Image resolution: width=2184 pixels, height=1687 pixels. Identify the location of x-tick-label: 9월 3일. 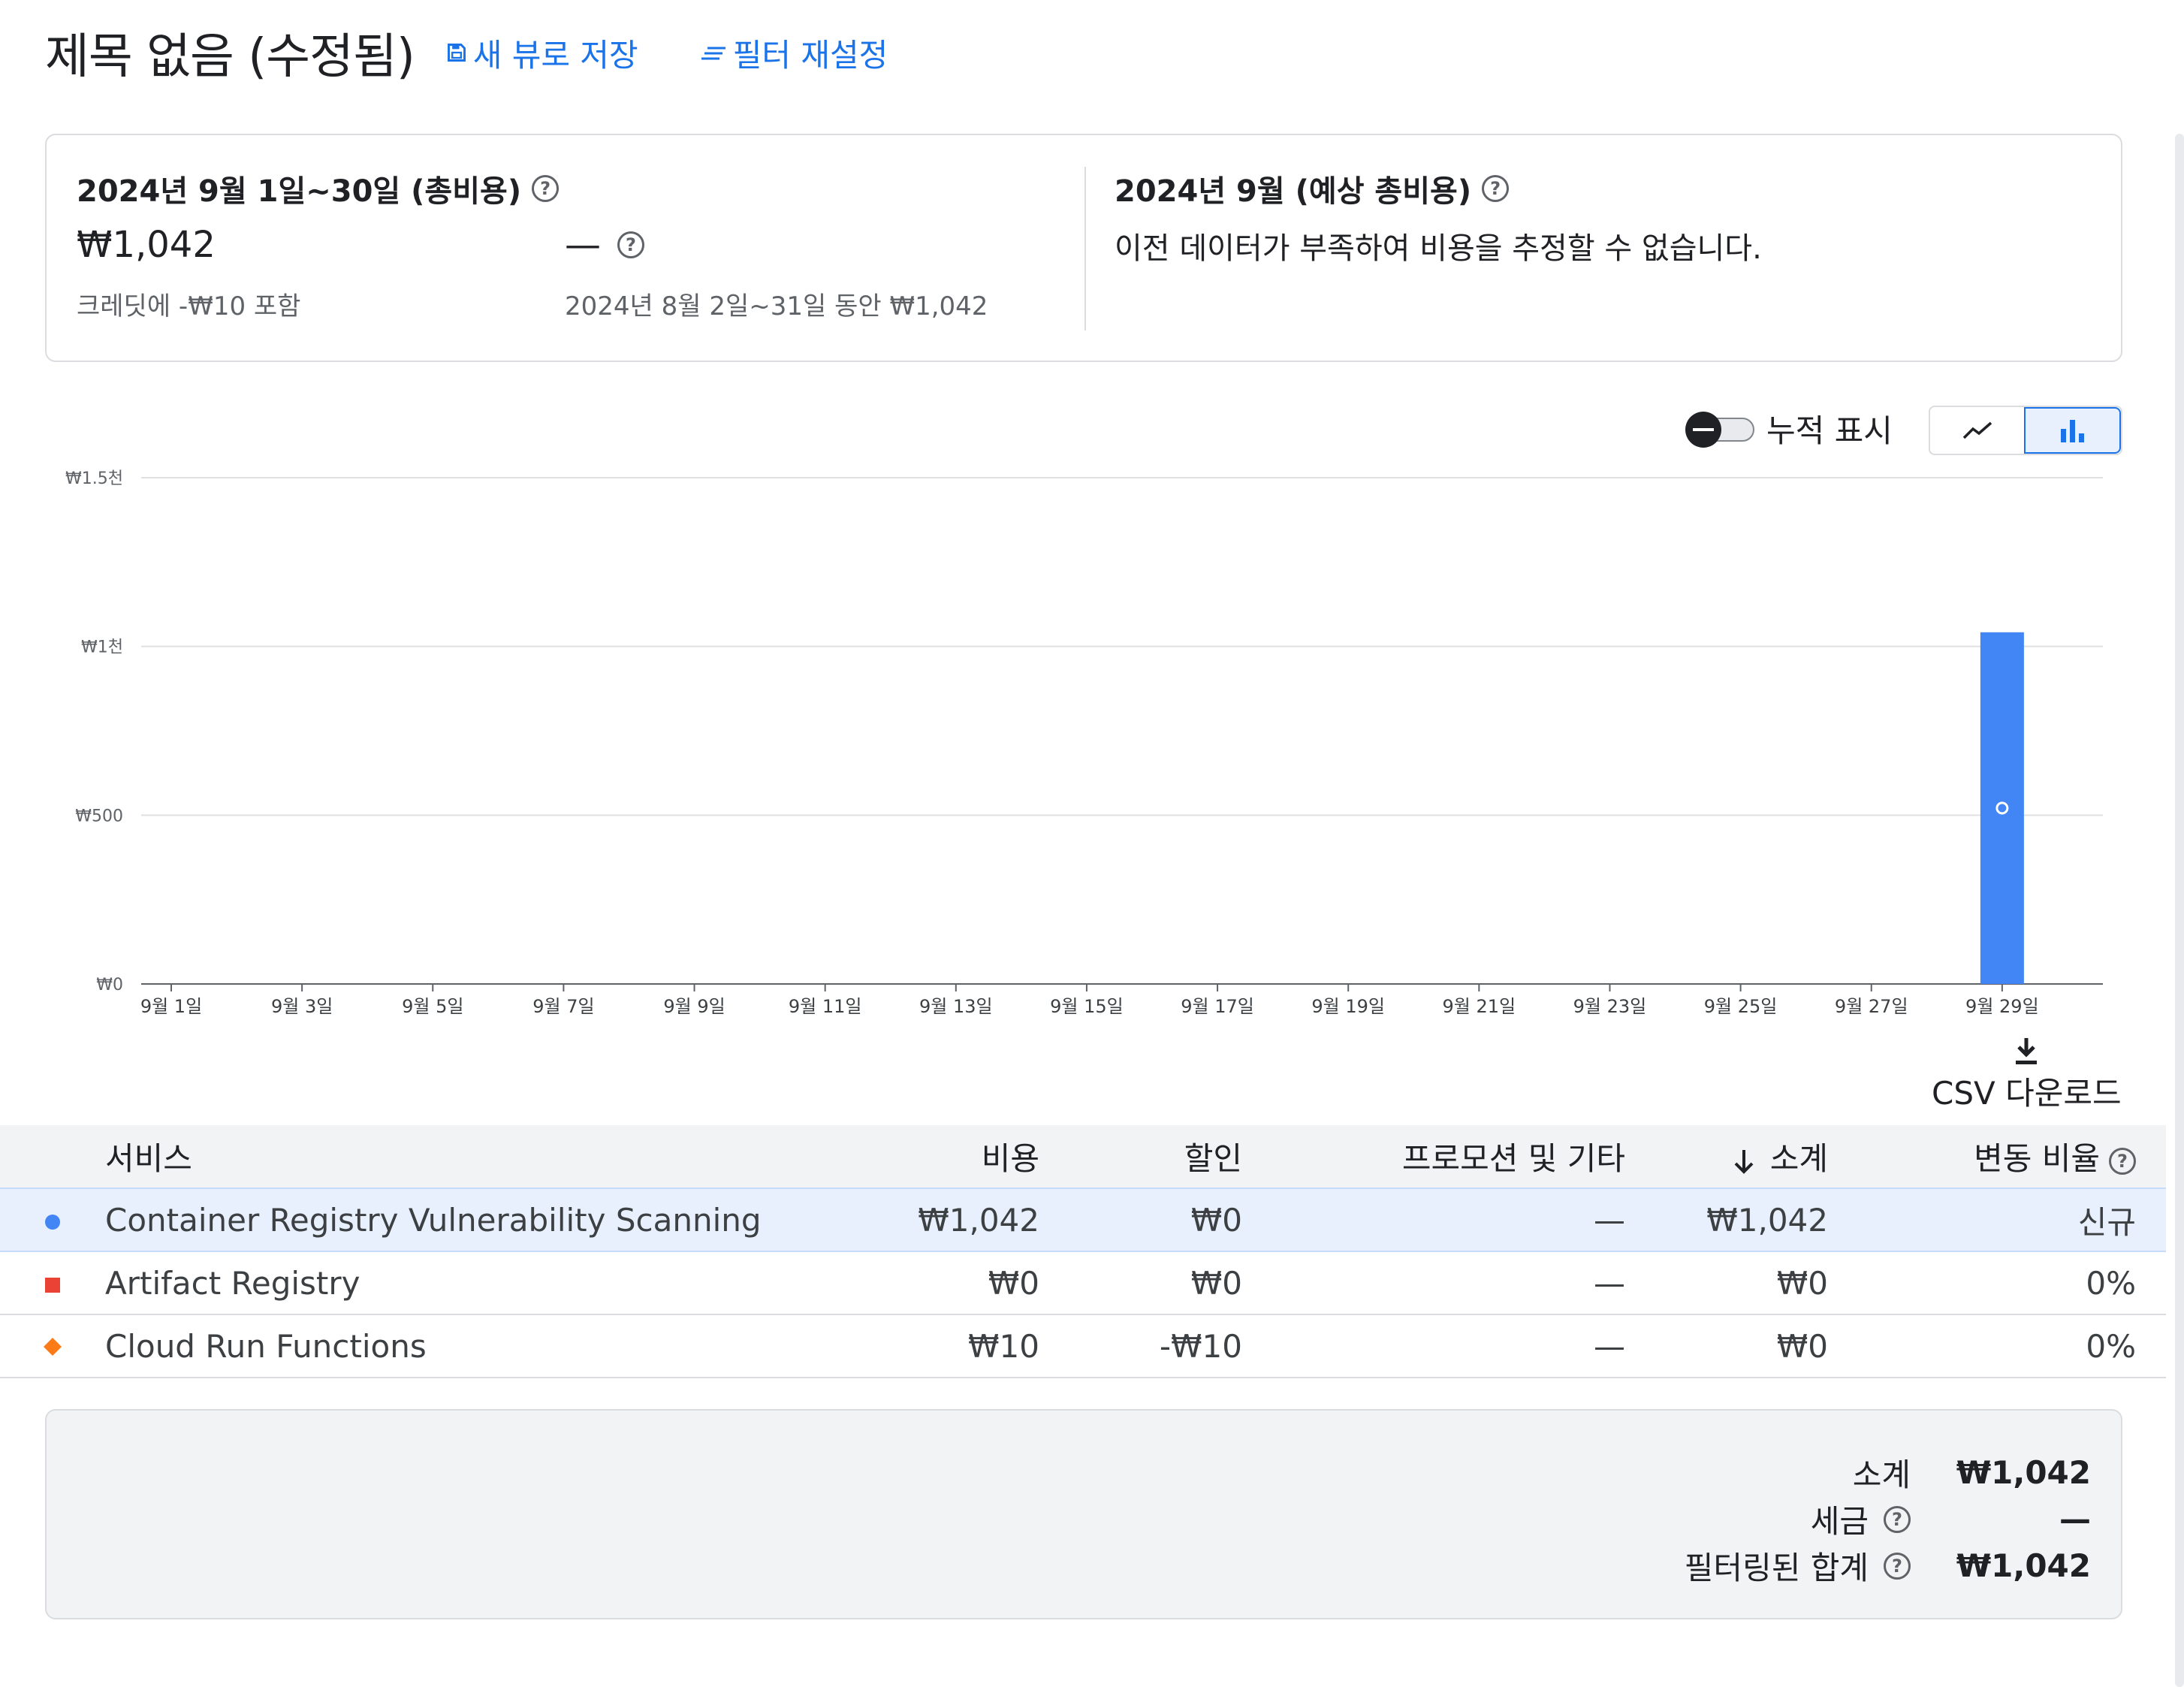
(302, 1006).